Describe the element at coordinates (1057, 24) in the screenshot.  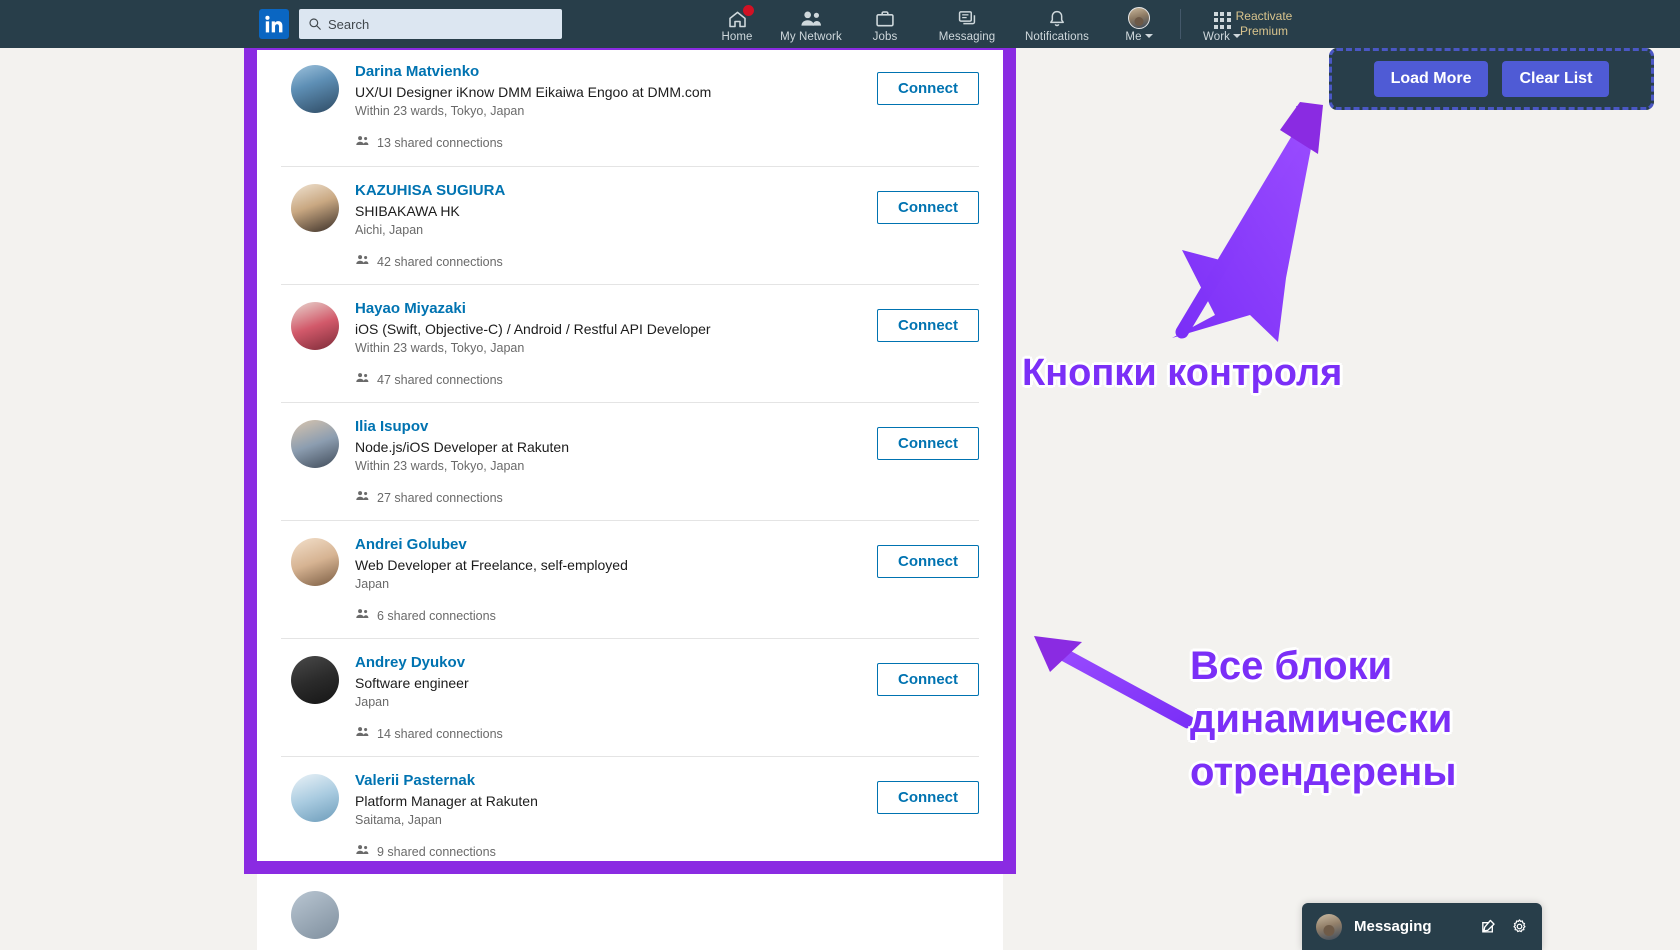
I see `nav-item-notifications: Notifications` at that location.